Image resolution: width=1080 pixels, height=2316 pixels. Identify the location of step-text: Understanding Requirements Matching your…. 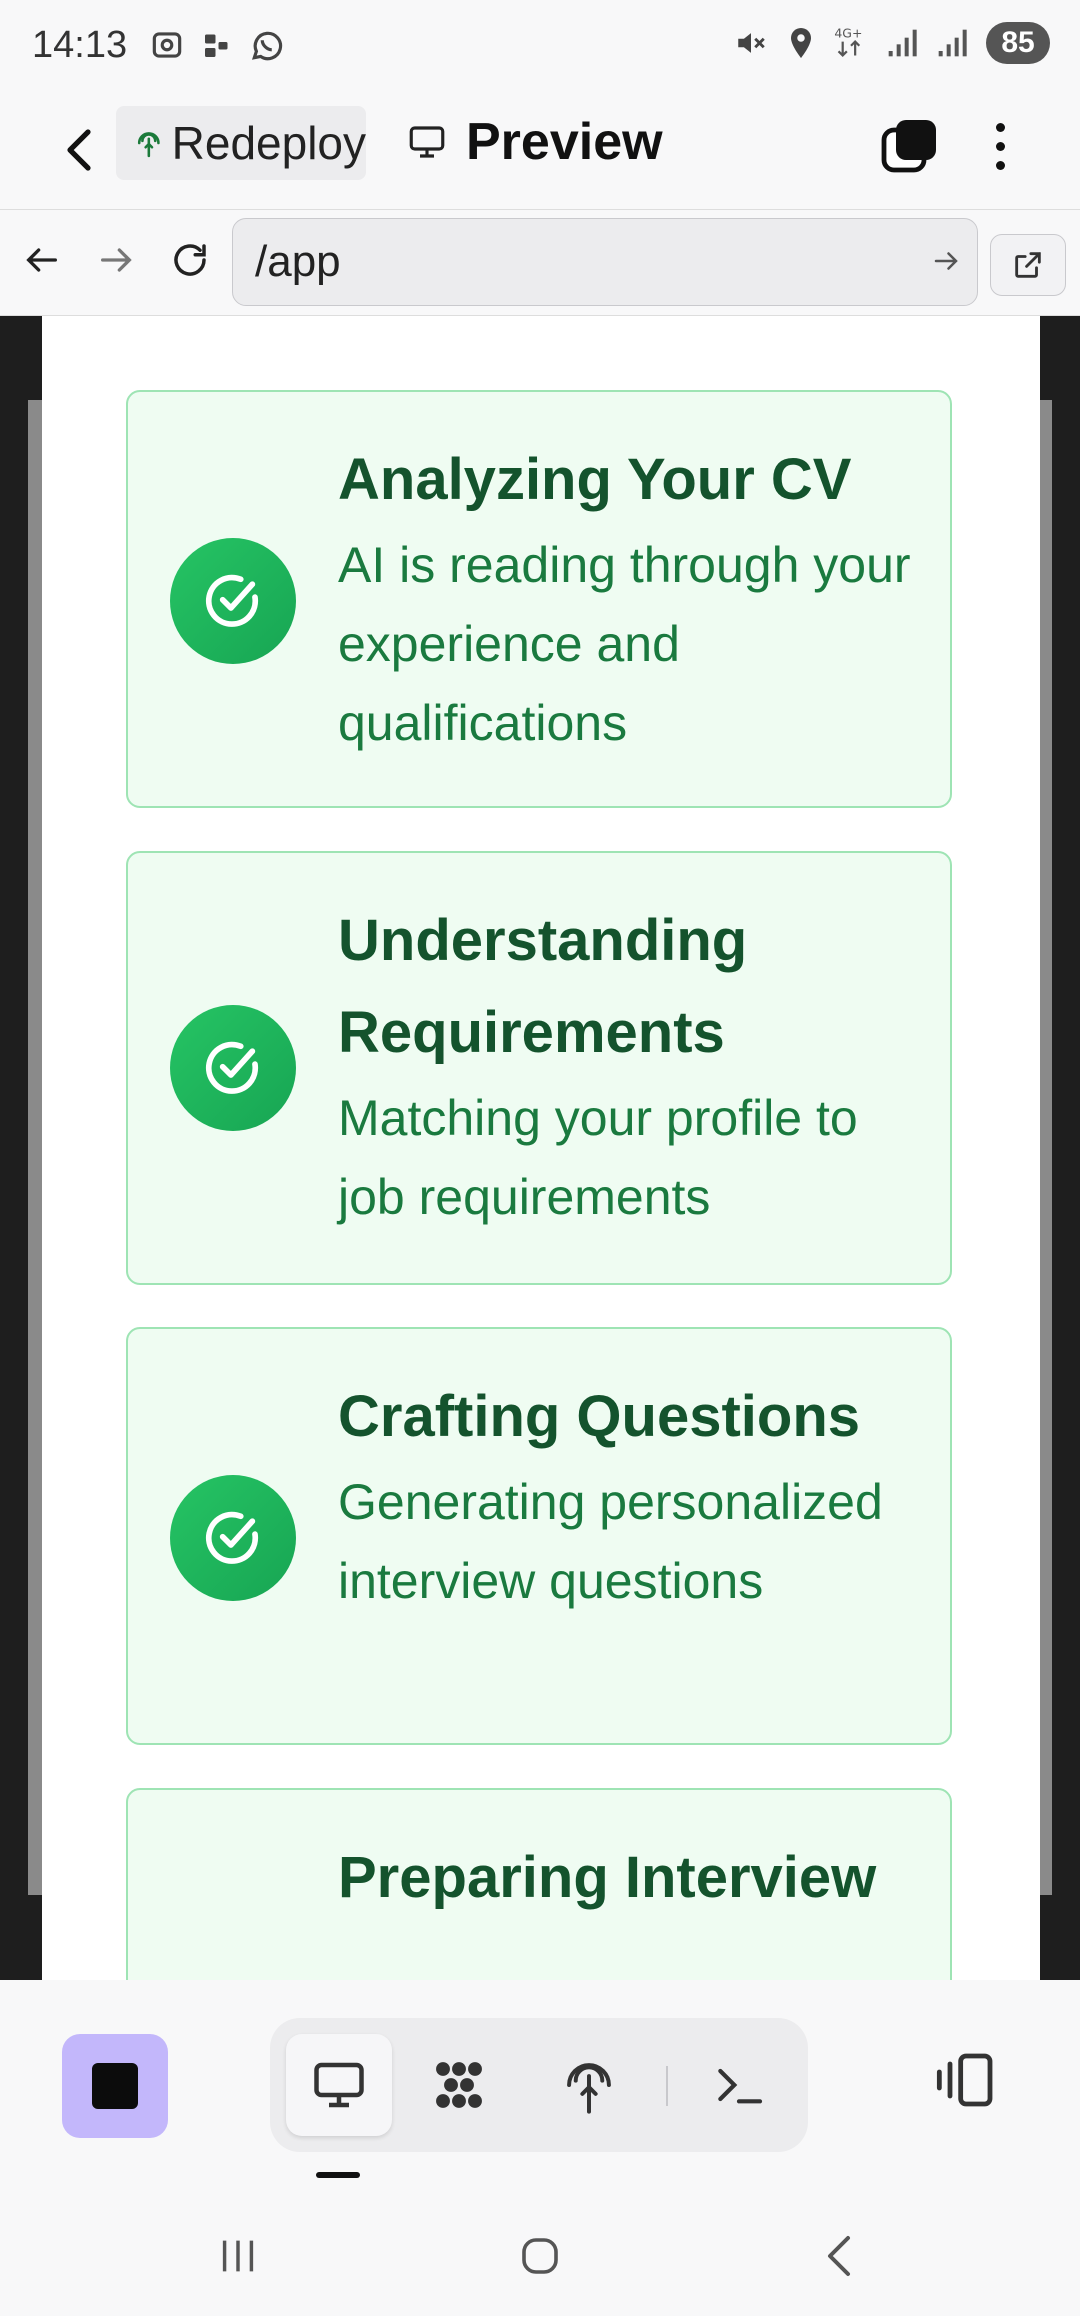
(633, 1066).